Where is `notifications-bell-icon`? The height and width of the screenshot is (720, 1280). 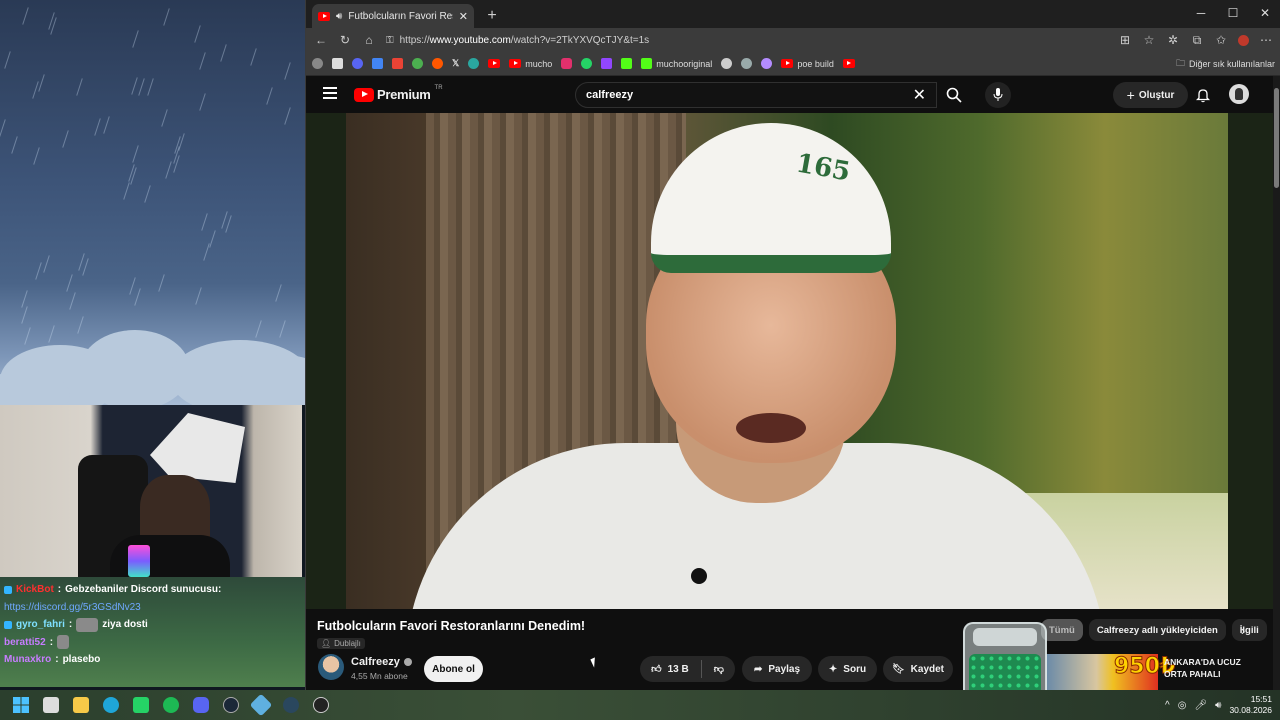
notifications-bell-icon is located at coordinates (1203, 95).